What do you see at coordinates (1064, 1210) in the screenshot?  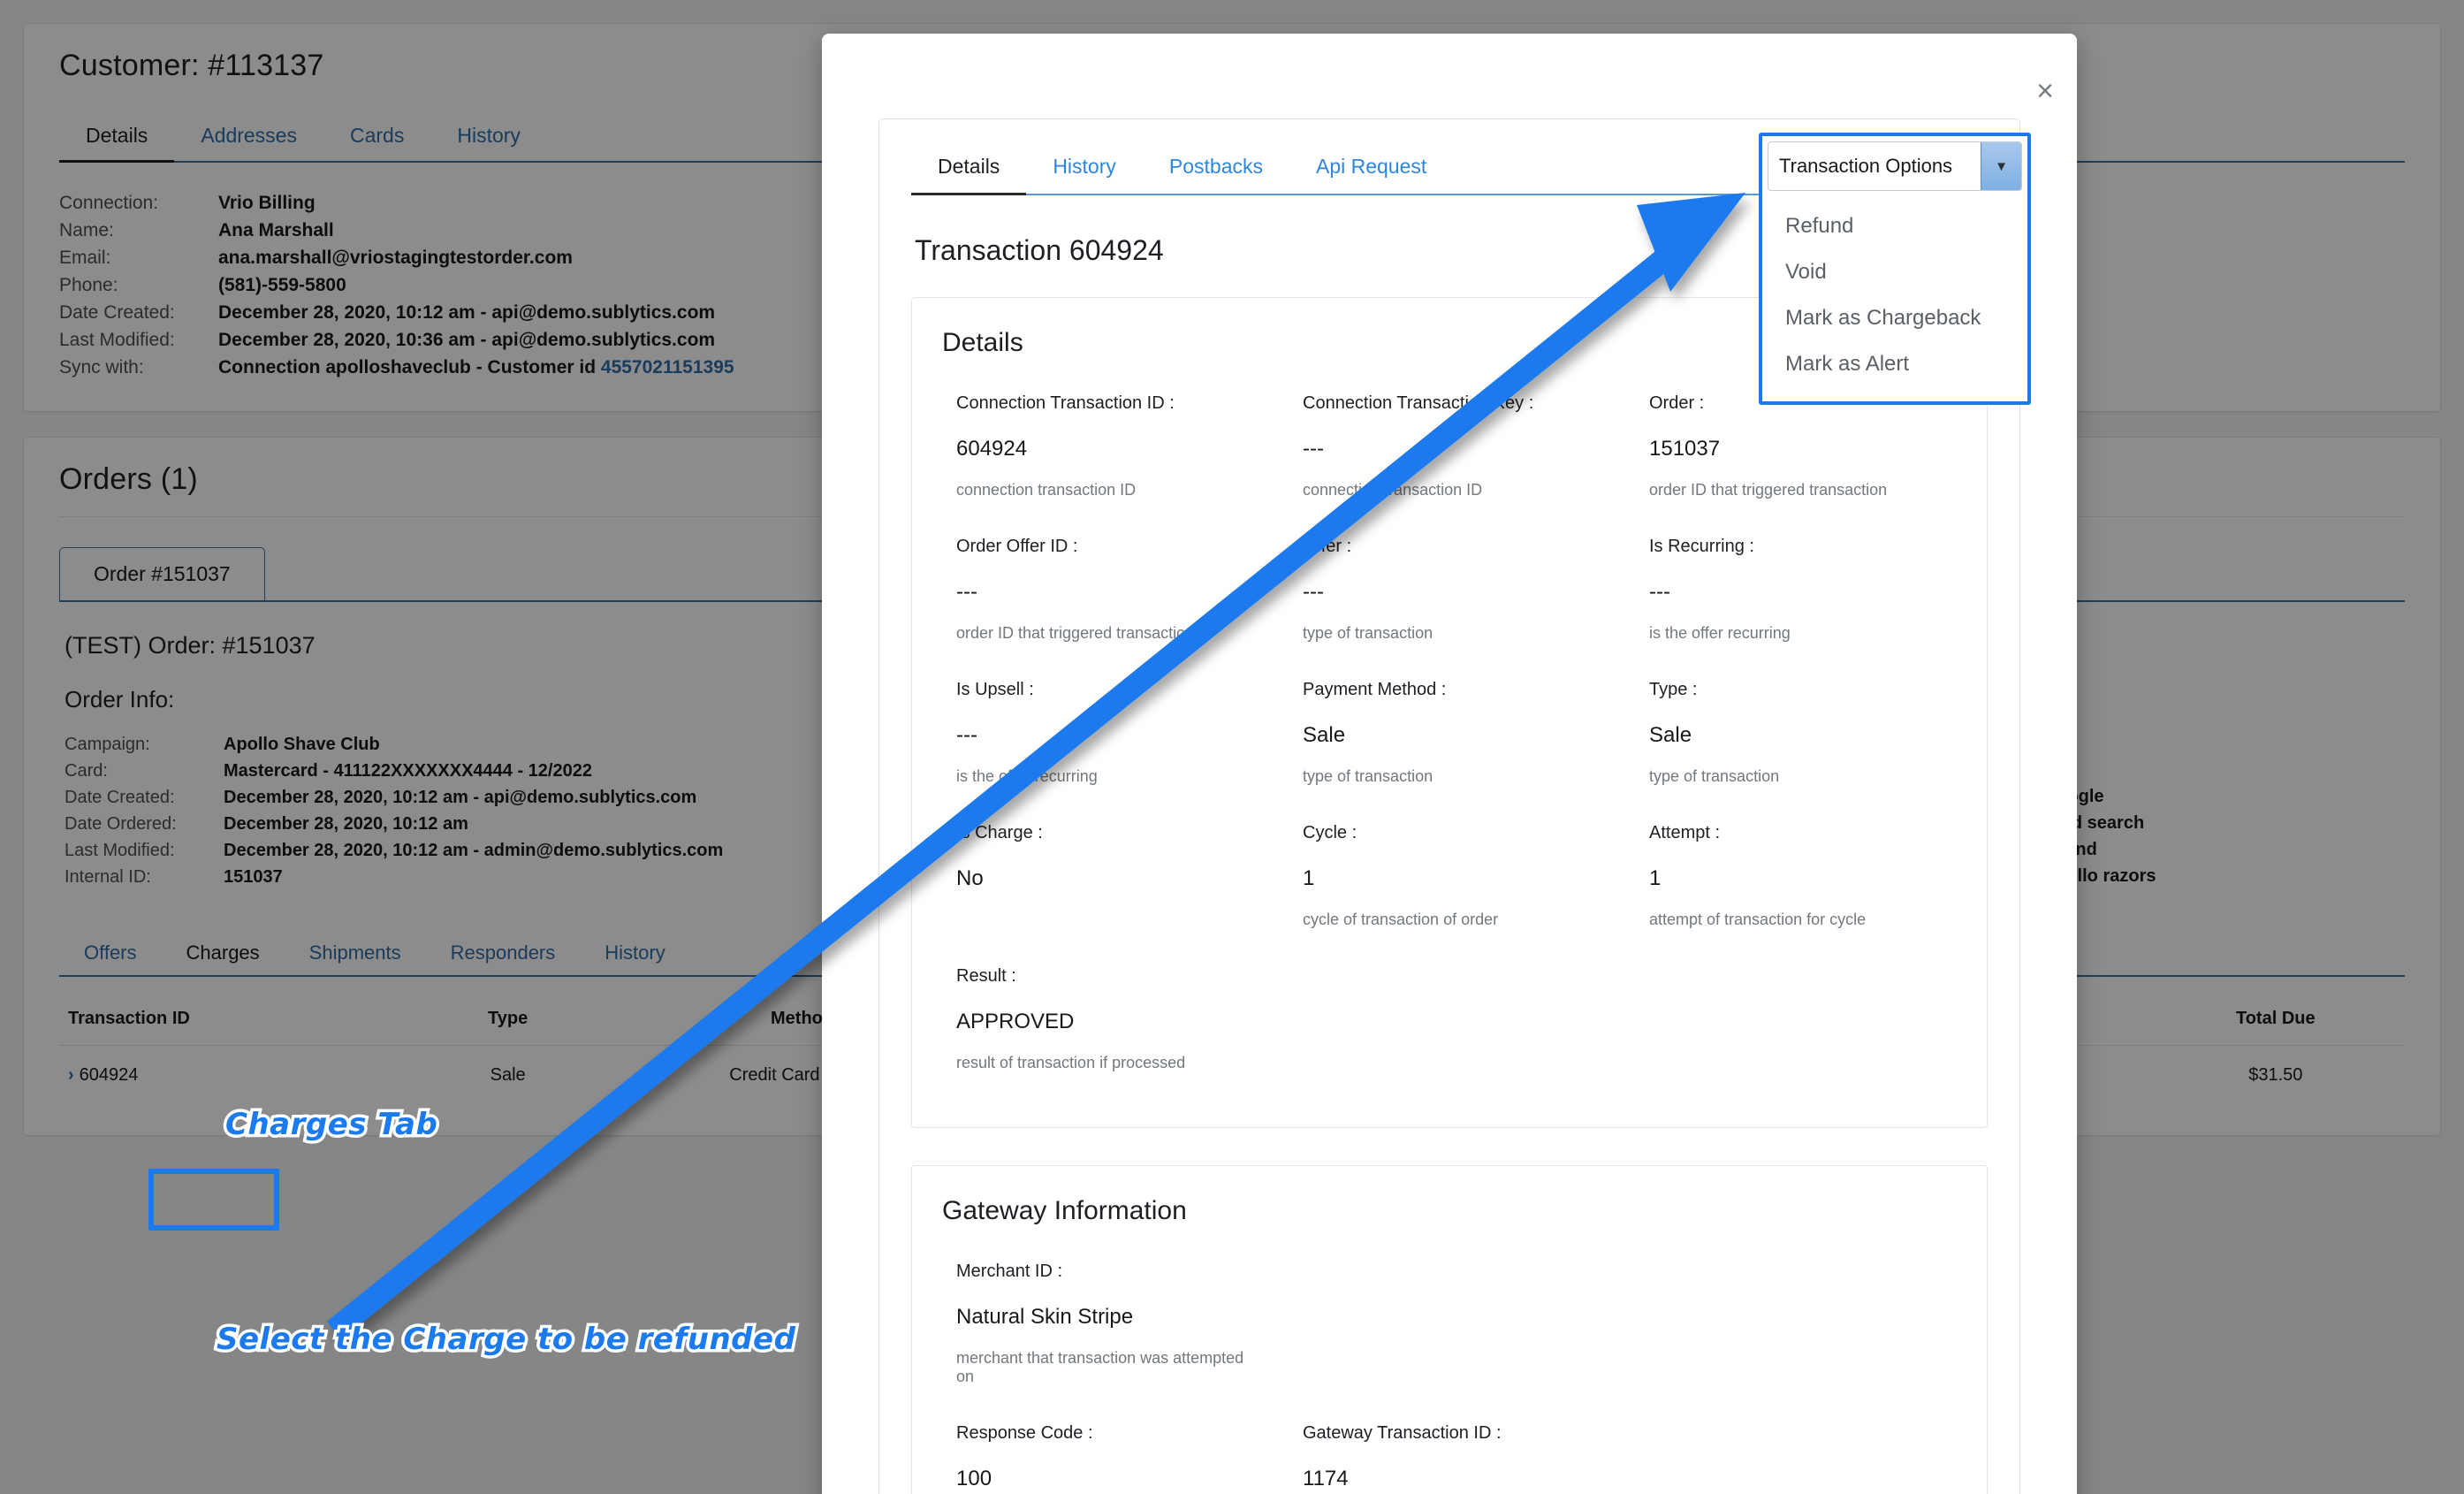 I see `gateway-section-title: Gateway Information` at bounding box center [1064, 1210].